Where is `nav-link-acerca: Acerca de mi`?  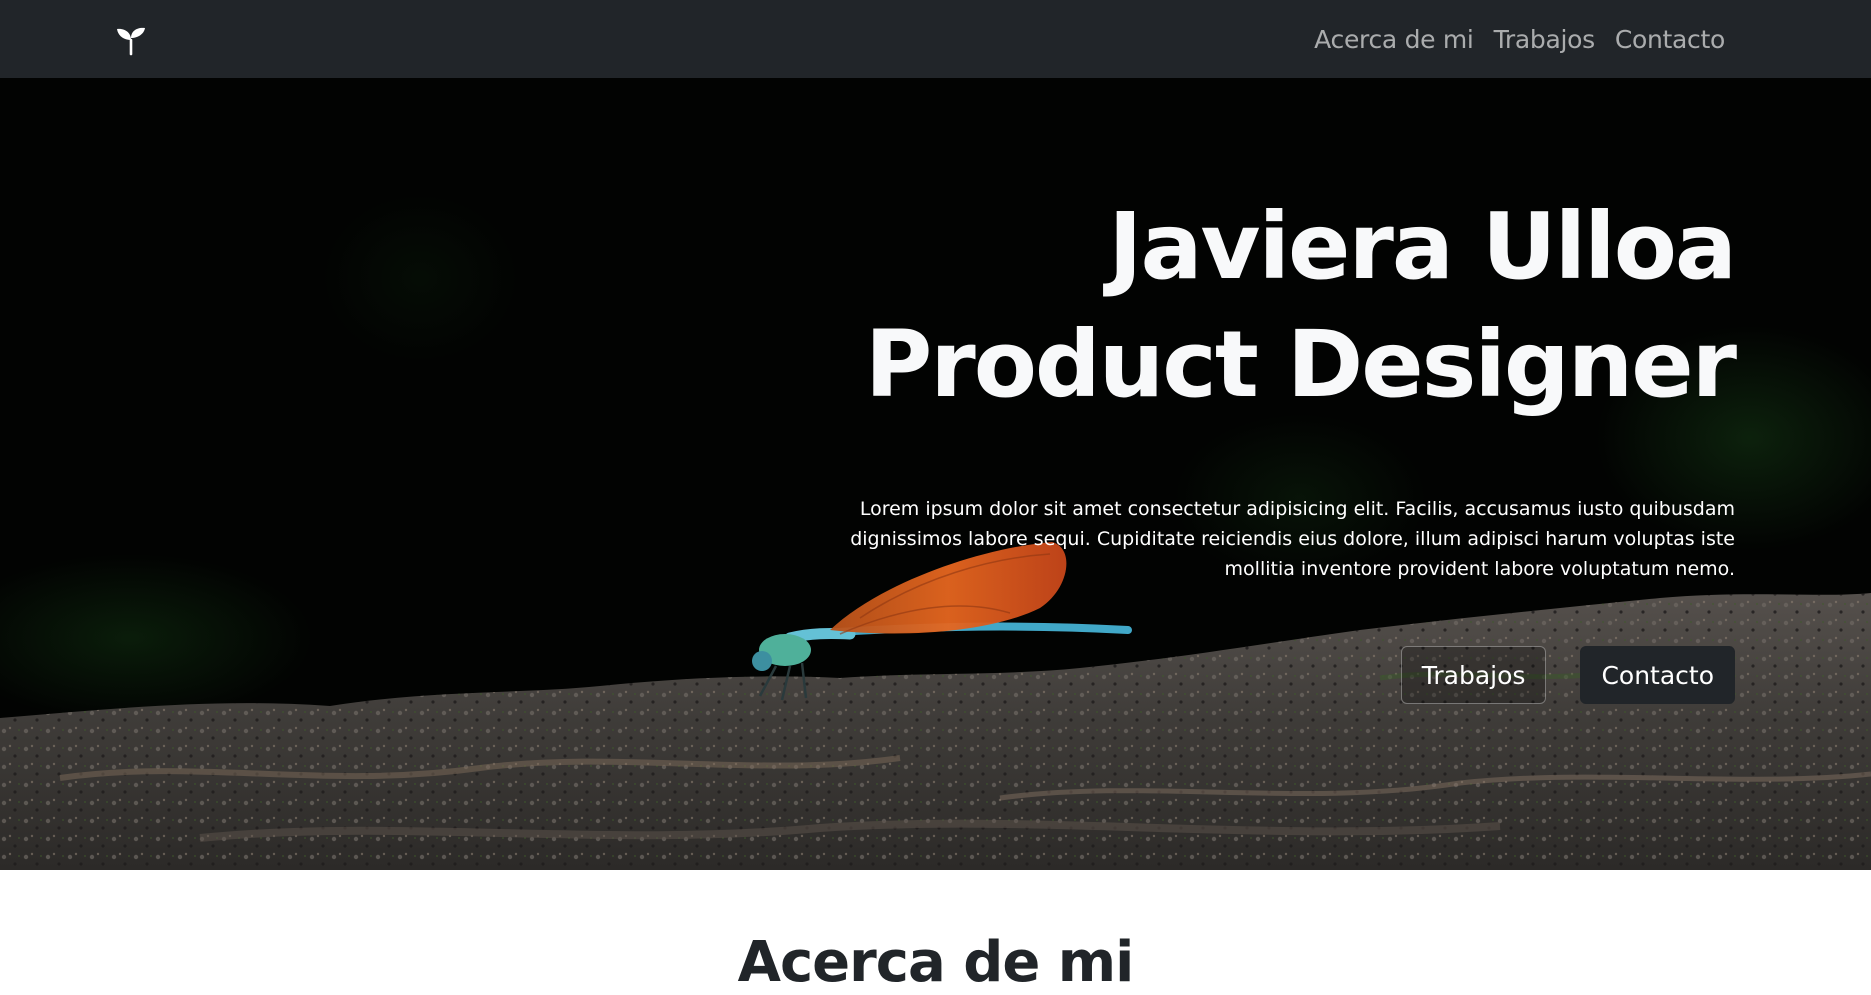
nav-link-acerca: Acerca de mi is located at coordinates (1394, 39).